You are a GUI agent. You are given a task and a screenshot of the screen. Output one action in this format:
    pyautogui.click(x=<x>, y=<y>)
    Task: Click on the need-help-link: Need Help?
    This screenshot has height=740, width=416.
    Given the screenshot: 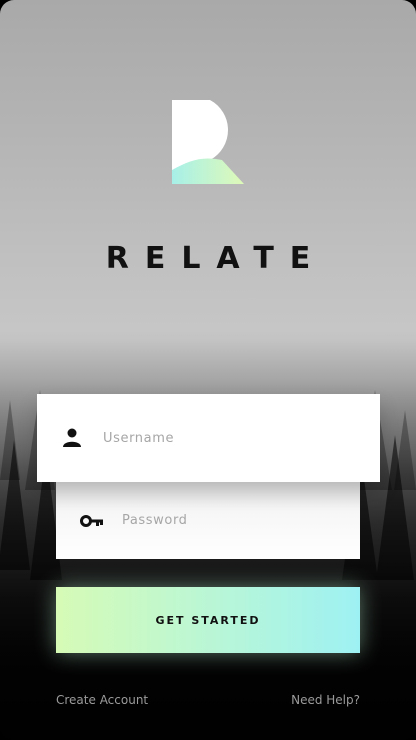 What is the action you would take?
    pyautogui.click(x=325, y=700)
    